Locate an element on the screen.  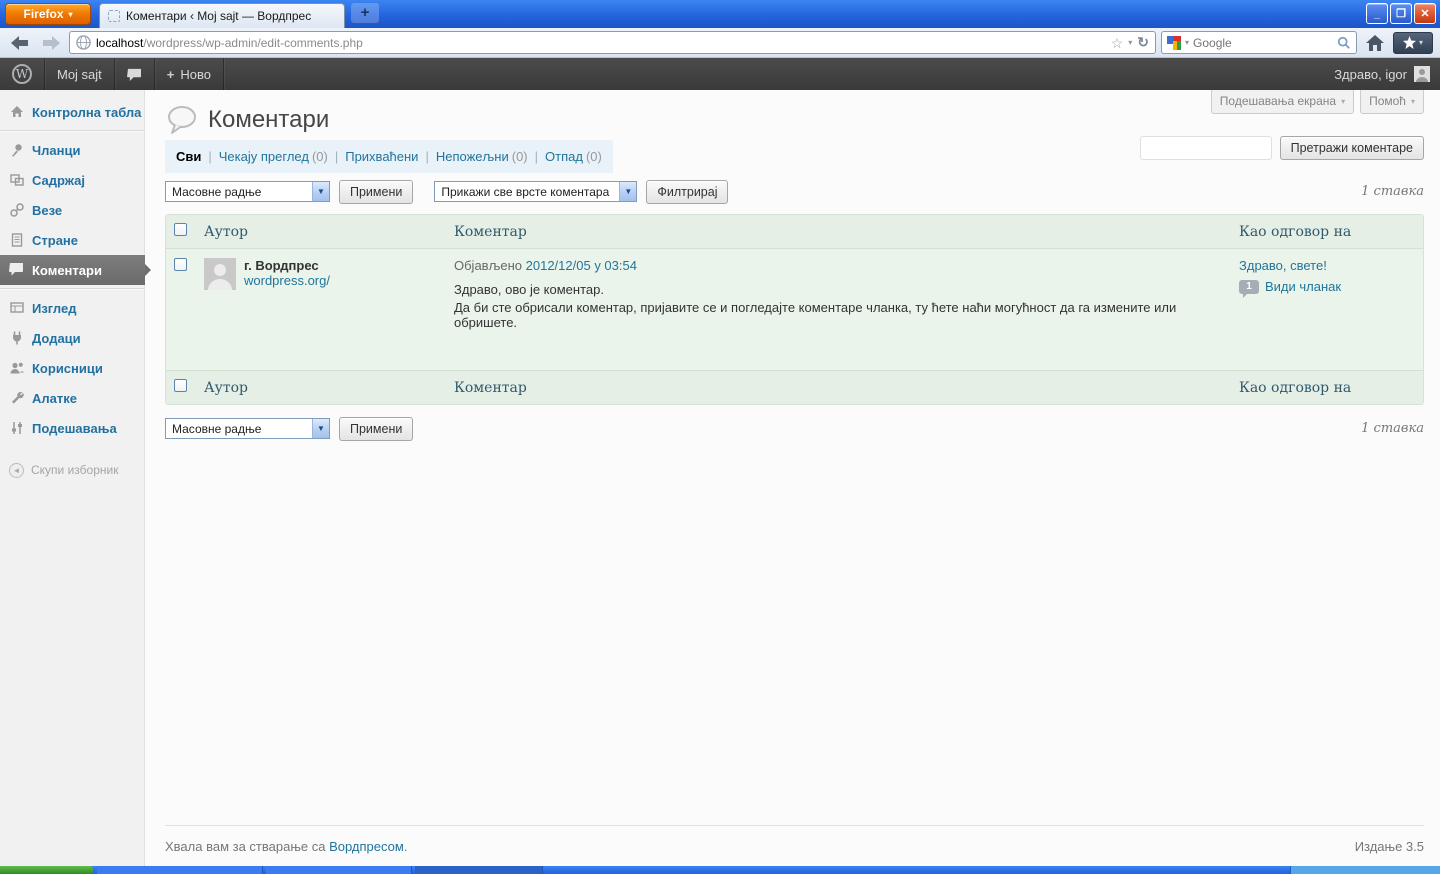
adminbar-new: + Ново is located at coordinates (189, 74).